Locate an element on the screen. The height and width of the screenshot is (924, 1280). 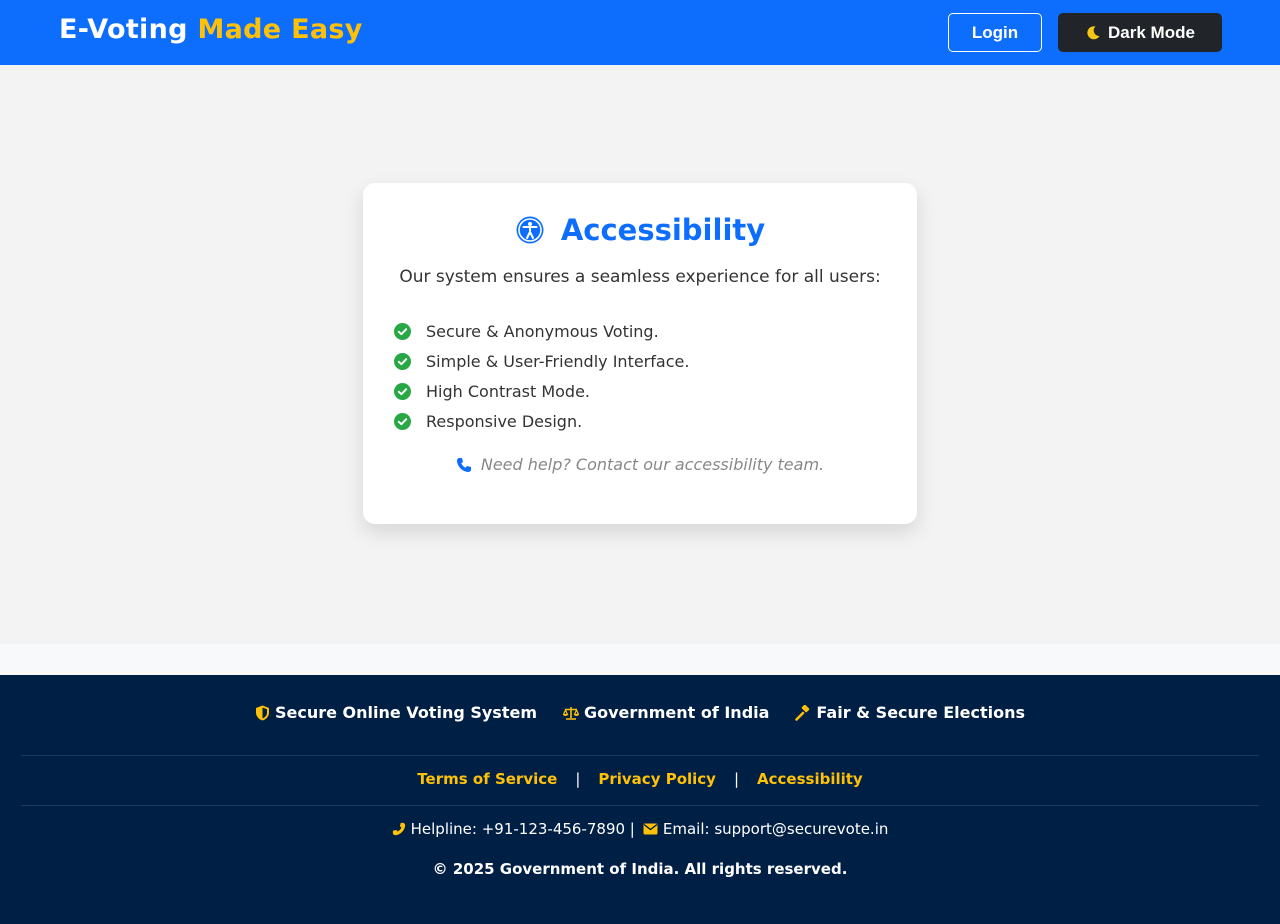
feature-item: Responsive Design. is located at coordinates (541, 421).